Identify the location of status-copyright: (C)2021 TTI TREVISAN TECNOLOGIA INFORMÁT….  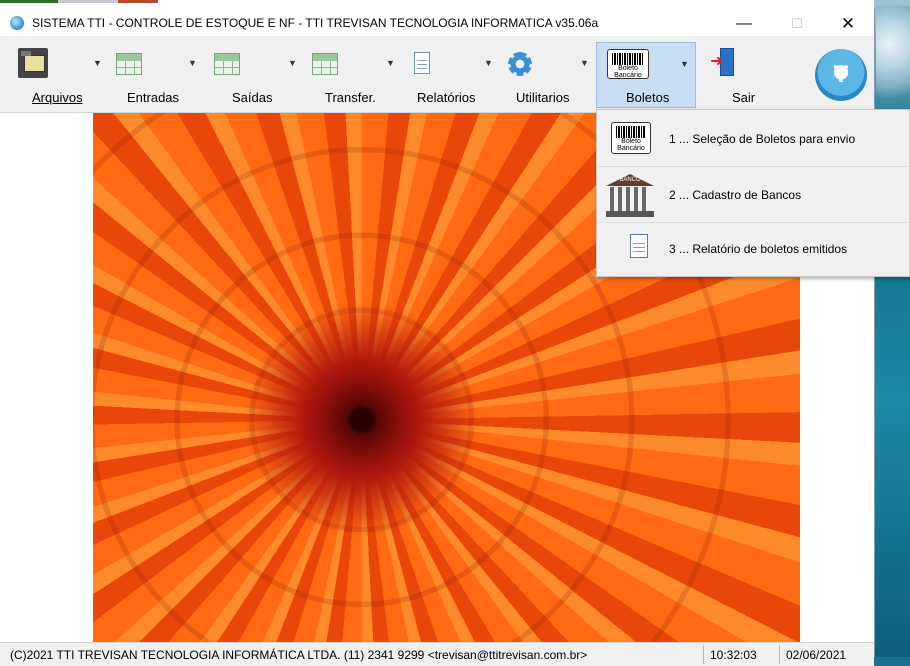
(299, 655).